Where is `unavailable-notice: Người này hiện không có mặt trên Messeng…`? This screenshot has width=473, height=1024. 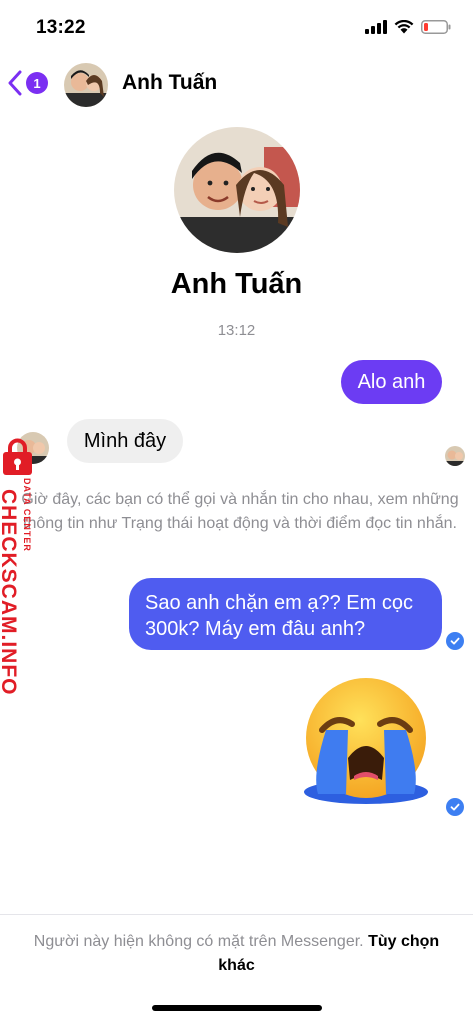
unavailable-notice: Người này hiện không có mặt trên Messeng… is located at coordinates (236, 954).